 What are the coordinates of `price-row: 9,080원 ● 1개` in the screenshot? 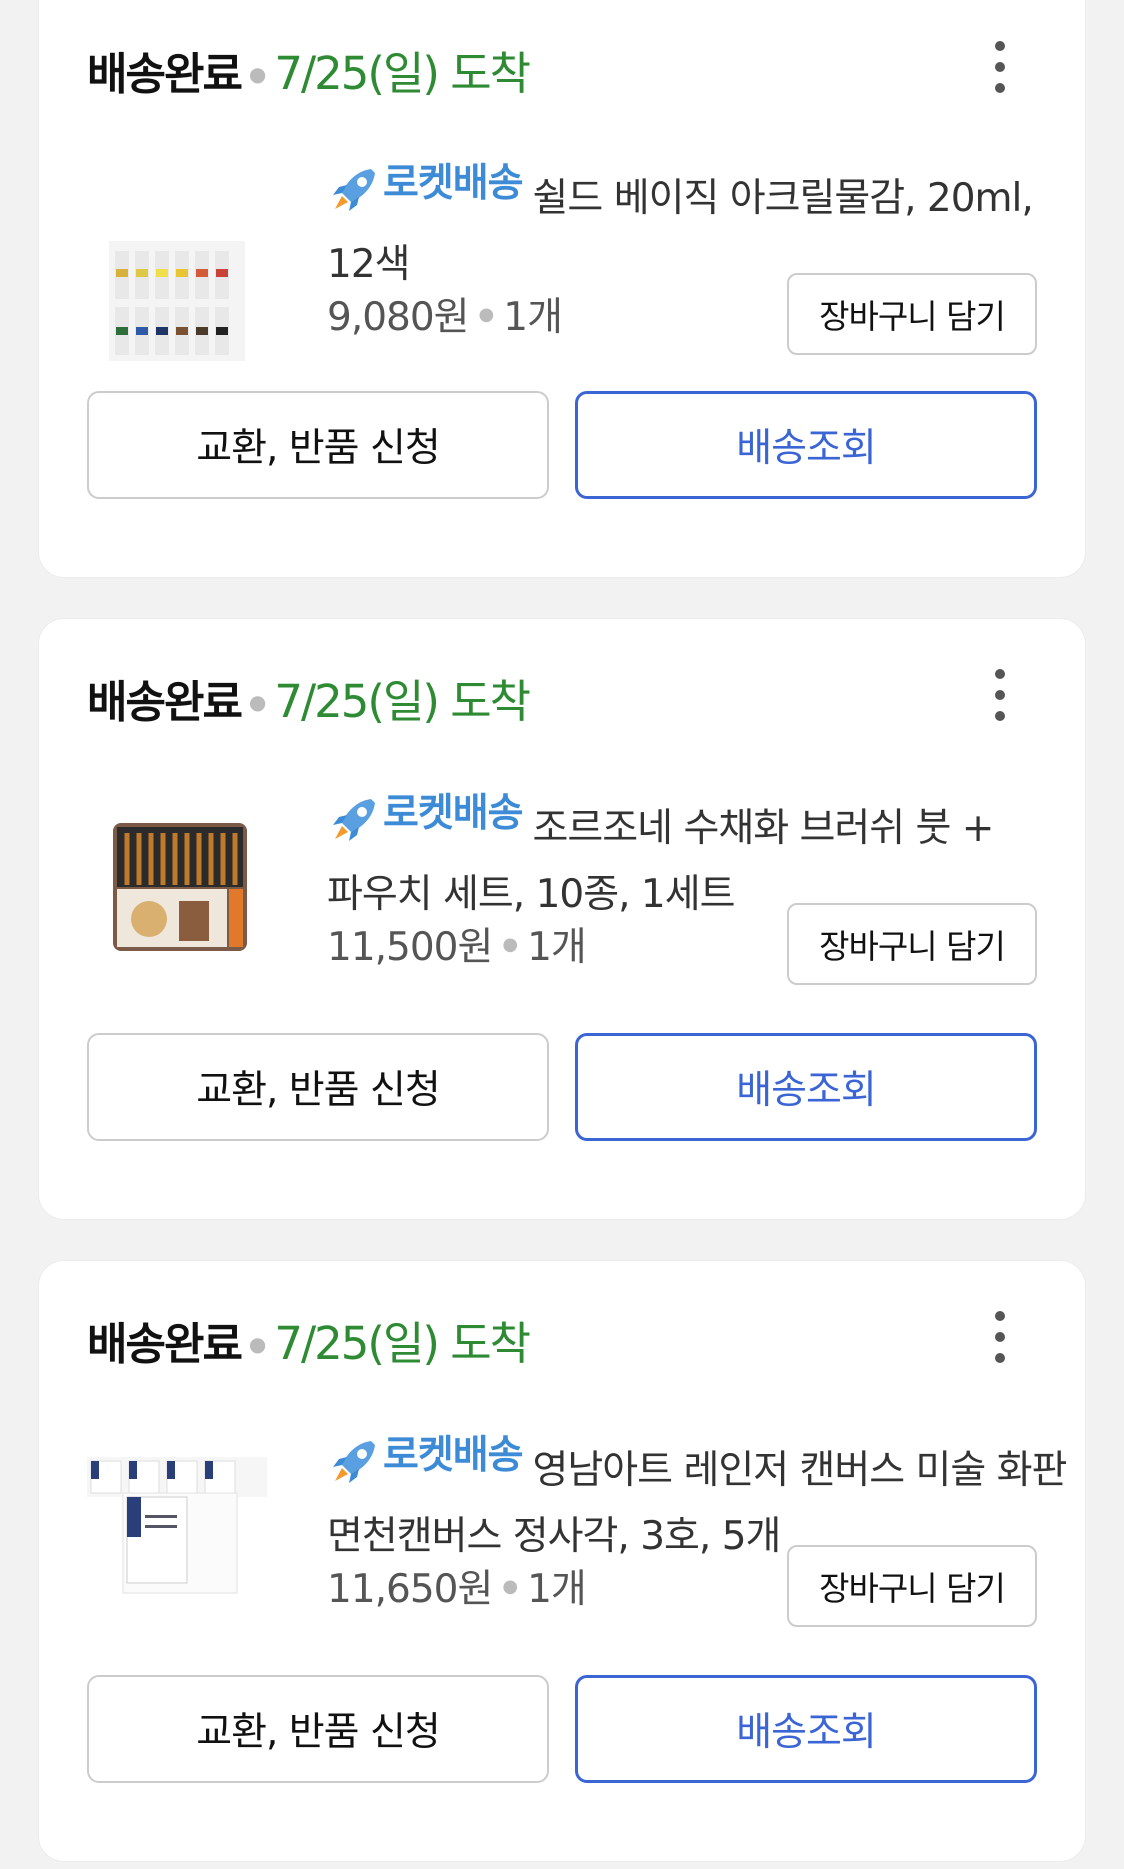 It's located at (445, 314).